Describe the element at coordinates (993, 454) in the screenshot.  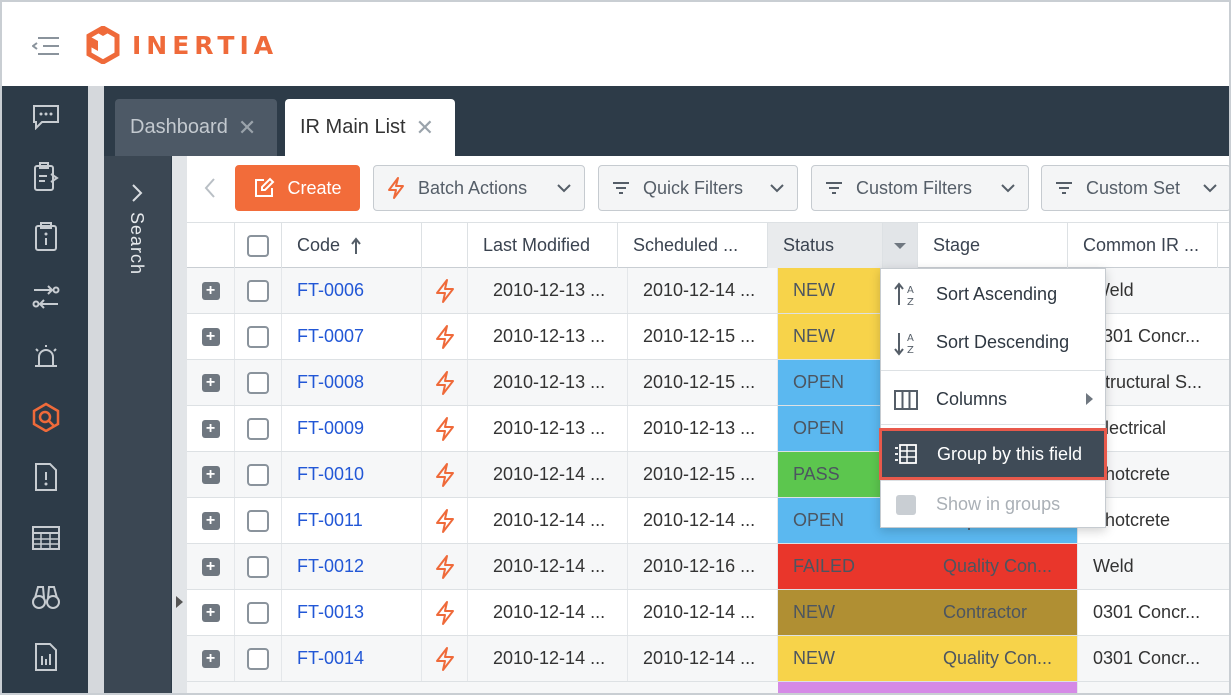
I see `menu-item-group-by-field: Group by this field` at that location.